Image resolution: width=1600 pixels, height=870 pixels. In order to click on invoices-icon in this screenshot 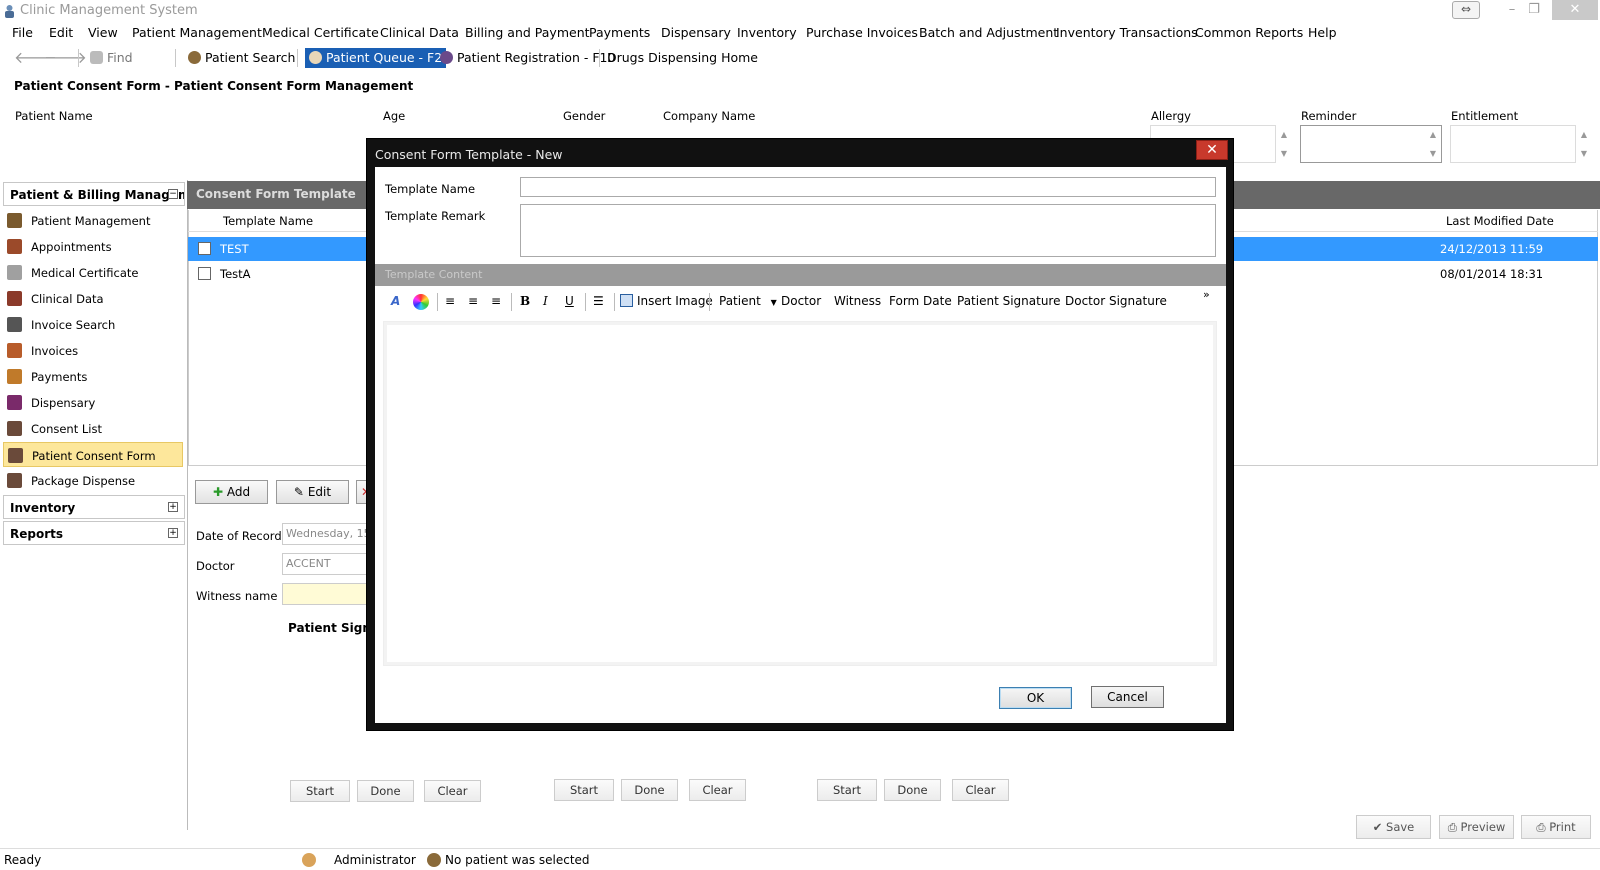, I will do `click(14, 350)`.